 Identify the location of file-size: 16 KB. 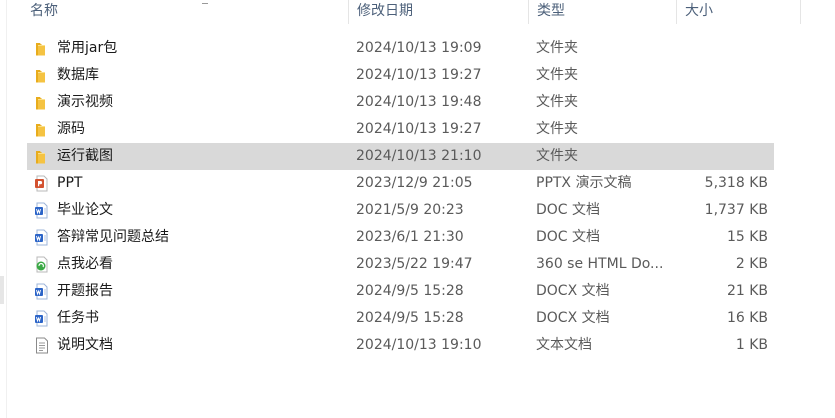
(747, 318).